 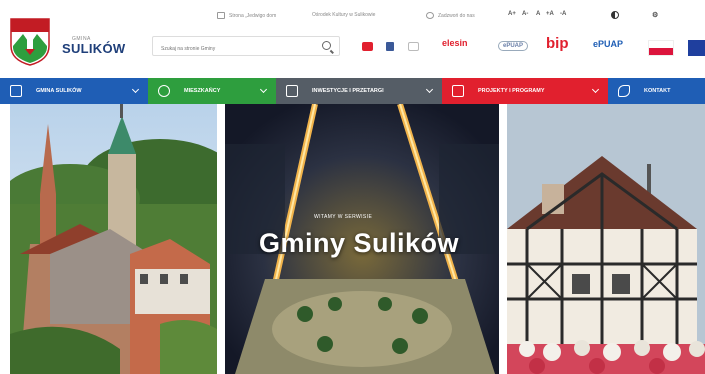 I want to click on poland-flag-icon, so click(x=661, y=48).